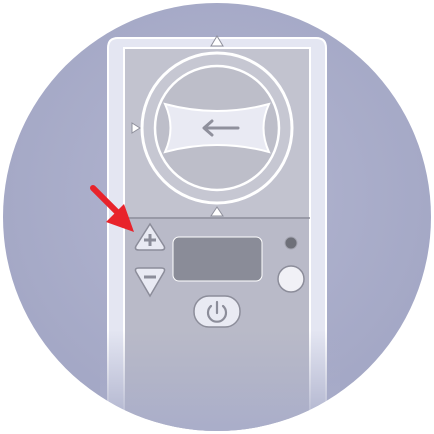  What do you see at coordinates (220, 380) in the screenshot?
I see `bottom-fade` at bounding box center [220, 380].